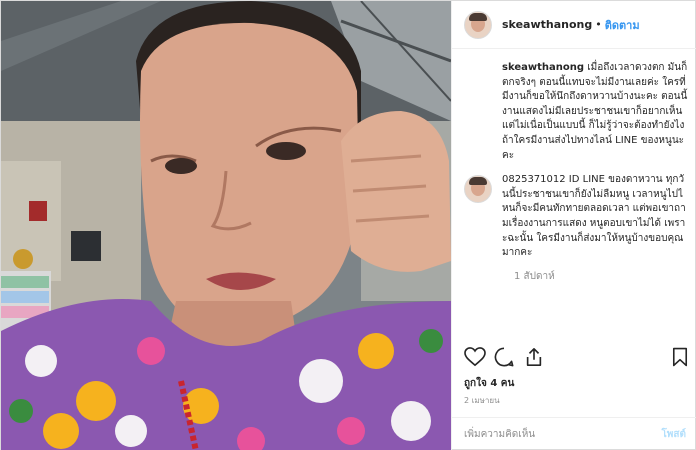  What do you see at coordinates (680, 357) in the screenshot?
I see `bookmark-icon` at bounding box center [680, 357].